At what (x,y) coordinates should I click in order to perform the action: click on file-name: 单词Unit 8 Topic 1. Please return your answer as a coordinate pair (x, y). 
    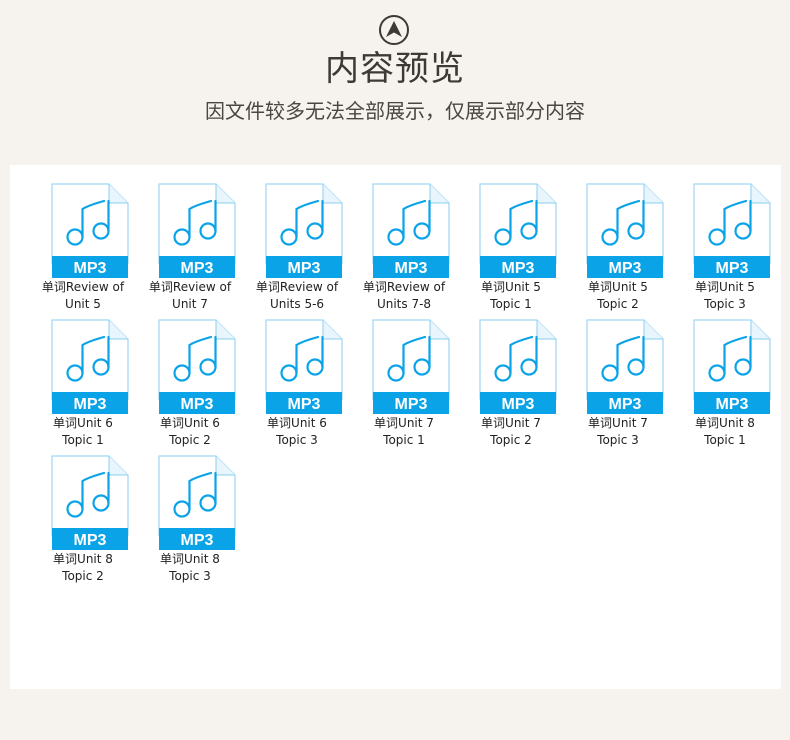
    Looking at the image, I should click on (725, 432).